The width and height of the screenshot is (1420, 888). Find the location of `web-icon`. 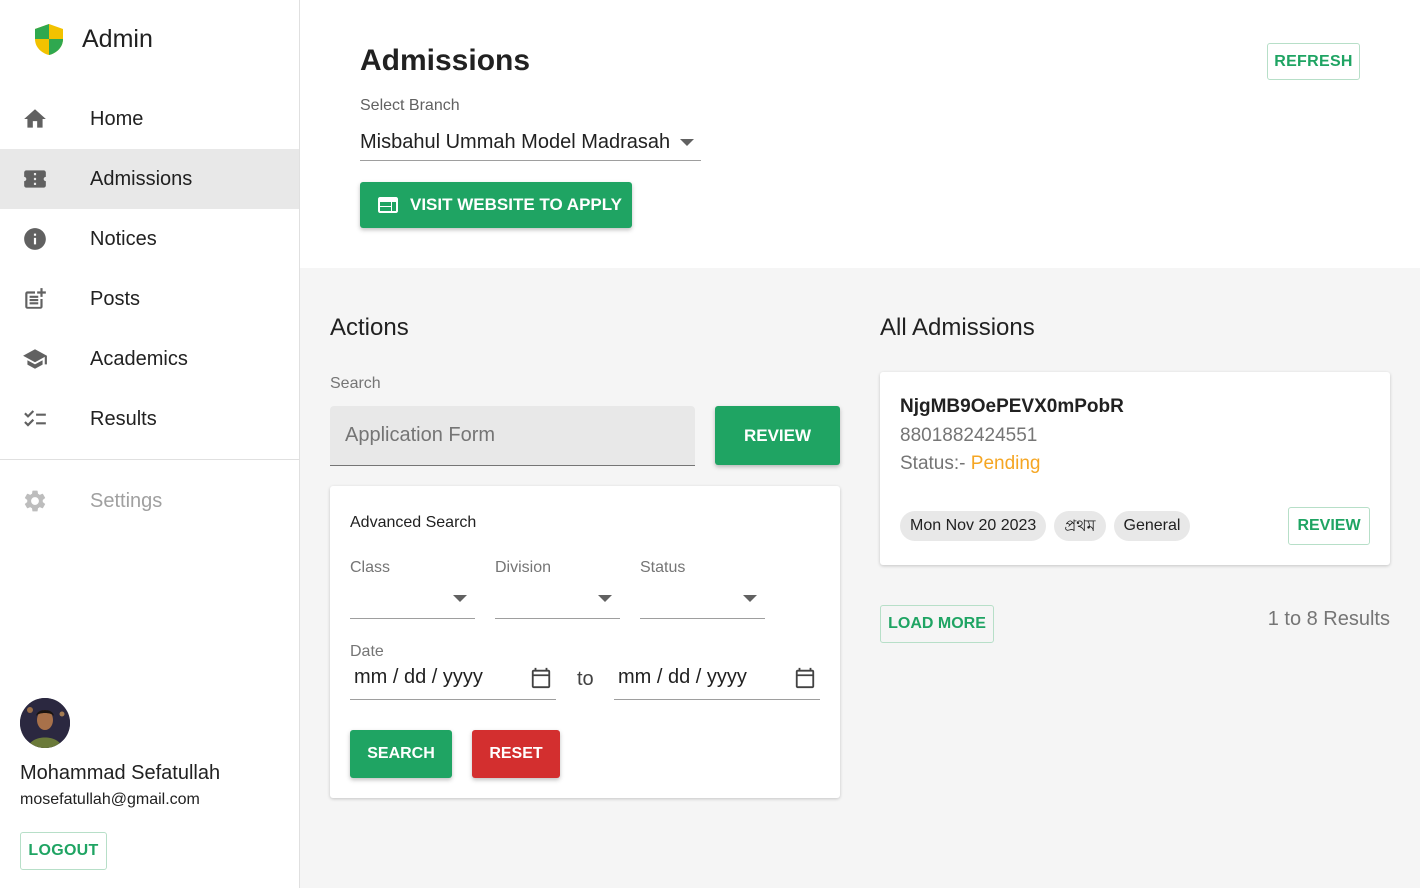

web-icon is located at coordinates (388, 205).